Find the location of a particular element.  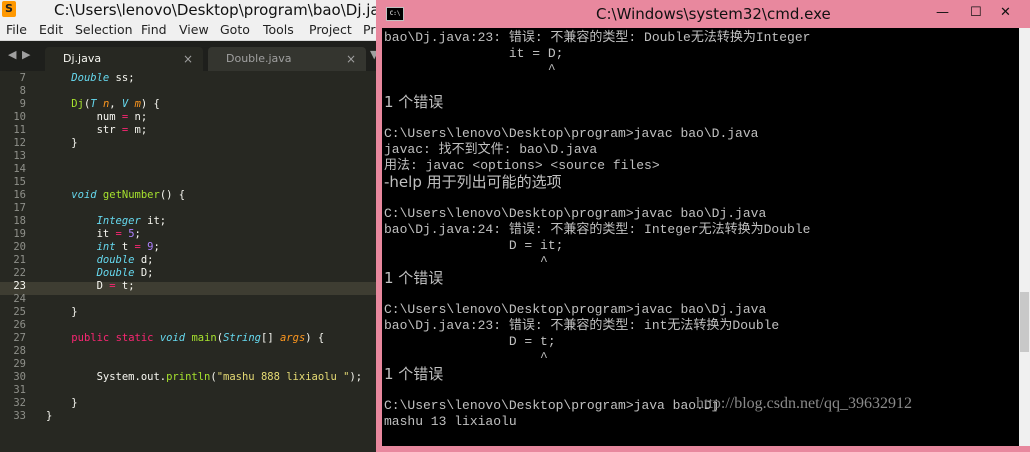

code-token: t is located at coordinates (125, 247).